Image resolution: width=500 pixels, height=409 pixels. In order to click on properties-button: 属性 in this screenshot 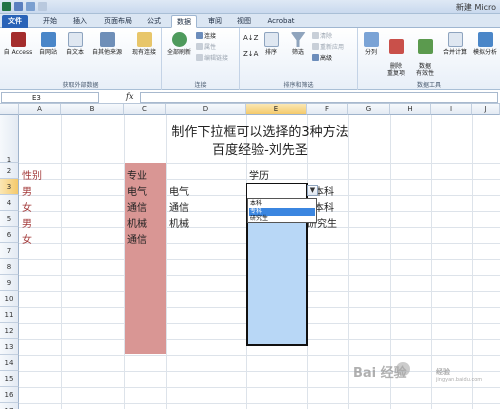, I will do `click(206, 47)`.